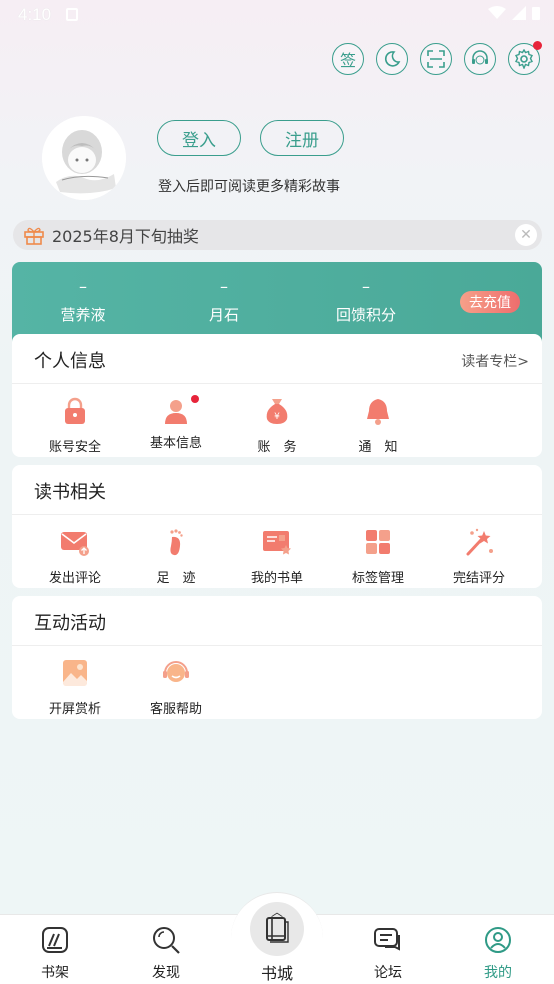  Describe the element at coordinates (388, 973) in the screenshot. I see `nav-label: 论坛` at that location.